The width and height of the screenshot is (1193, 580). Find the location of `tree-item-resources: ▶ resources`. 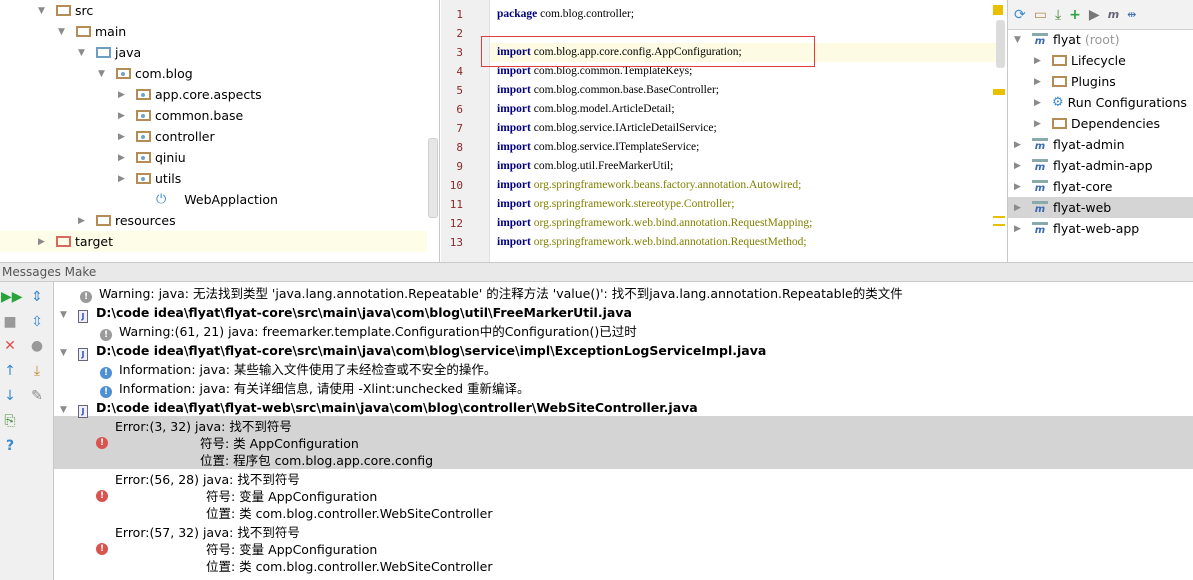

tree-item-resources: ▶ resources is located at coordinates (213, 220).